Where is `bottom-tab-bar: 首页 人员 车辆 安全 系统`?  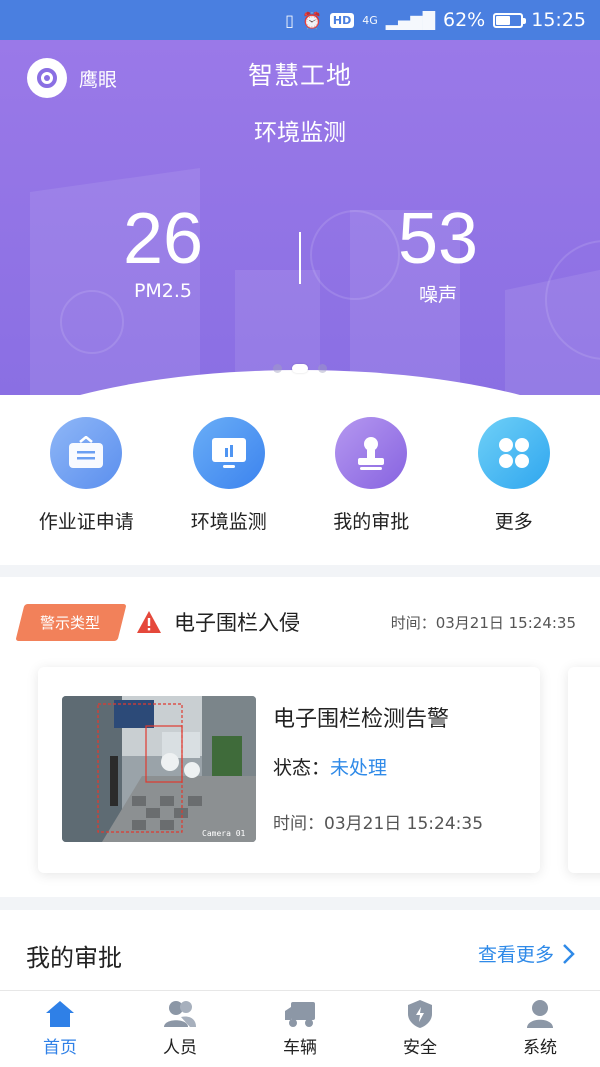
bottom-tab-bar: 首页 人员 车辆 安全 系统 is located at coordinates (300, 1028).